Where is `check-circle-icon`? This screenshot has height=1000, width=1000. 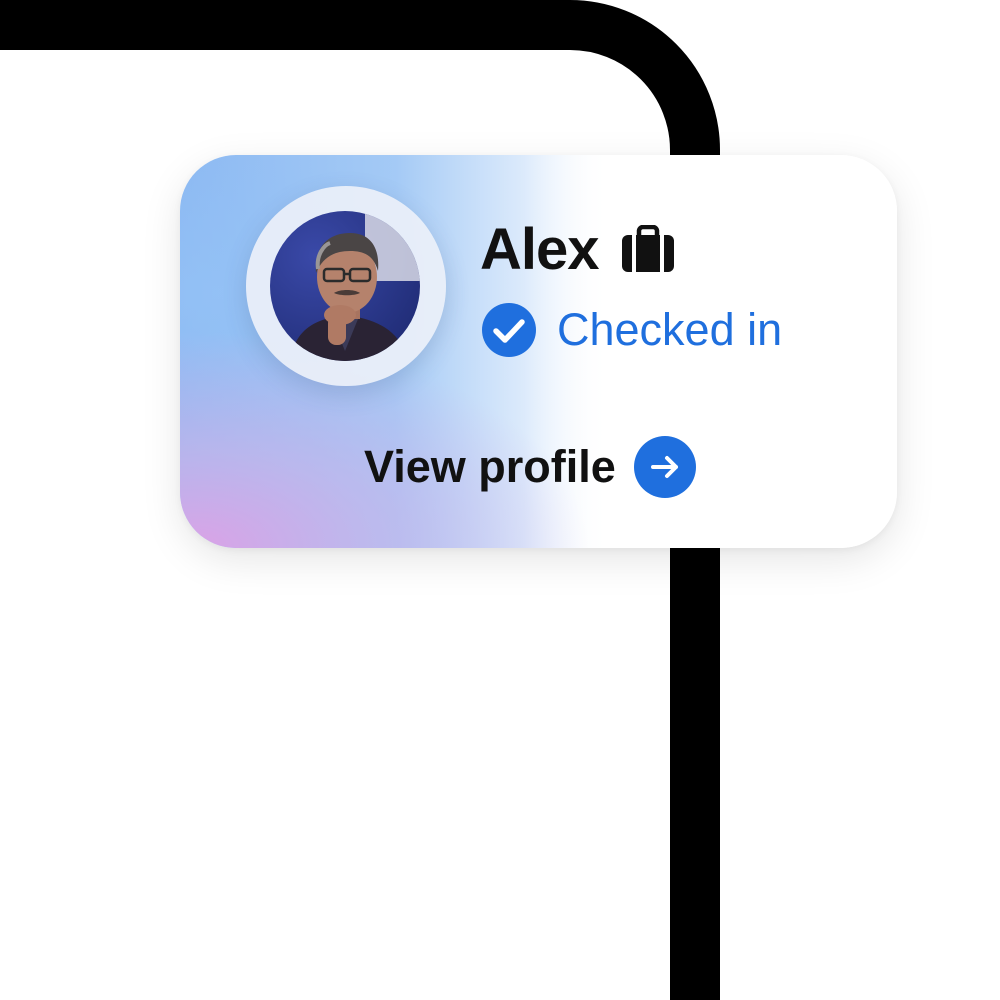 check-circle-icon is located at coordinates (509, 330).